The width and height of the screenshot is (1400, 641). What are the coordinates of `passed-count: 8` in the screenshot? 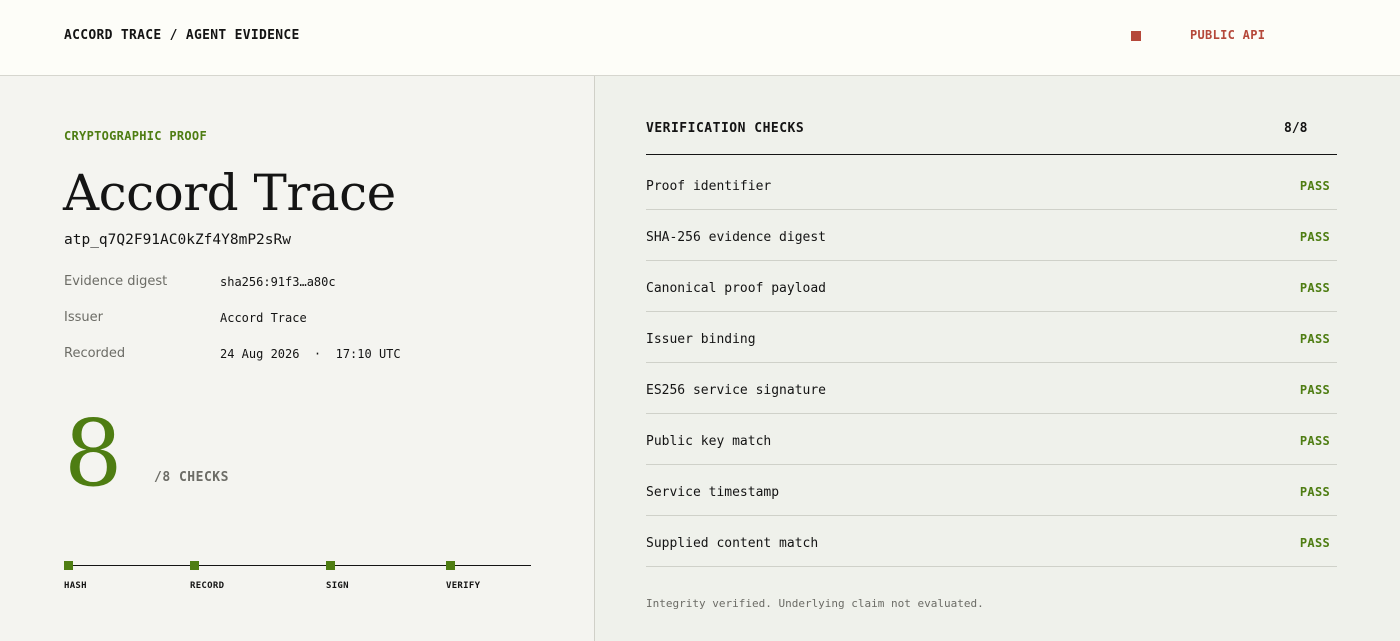 It's located at (93, 453).